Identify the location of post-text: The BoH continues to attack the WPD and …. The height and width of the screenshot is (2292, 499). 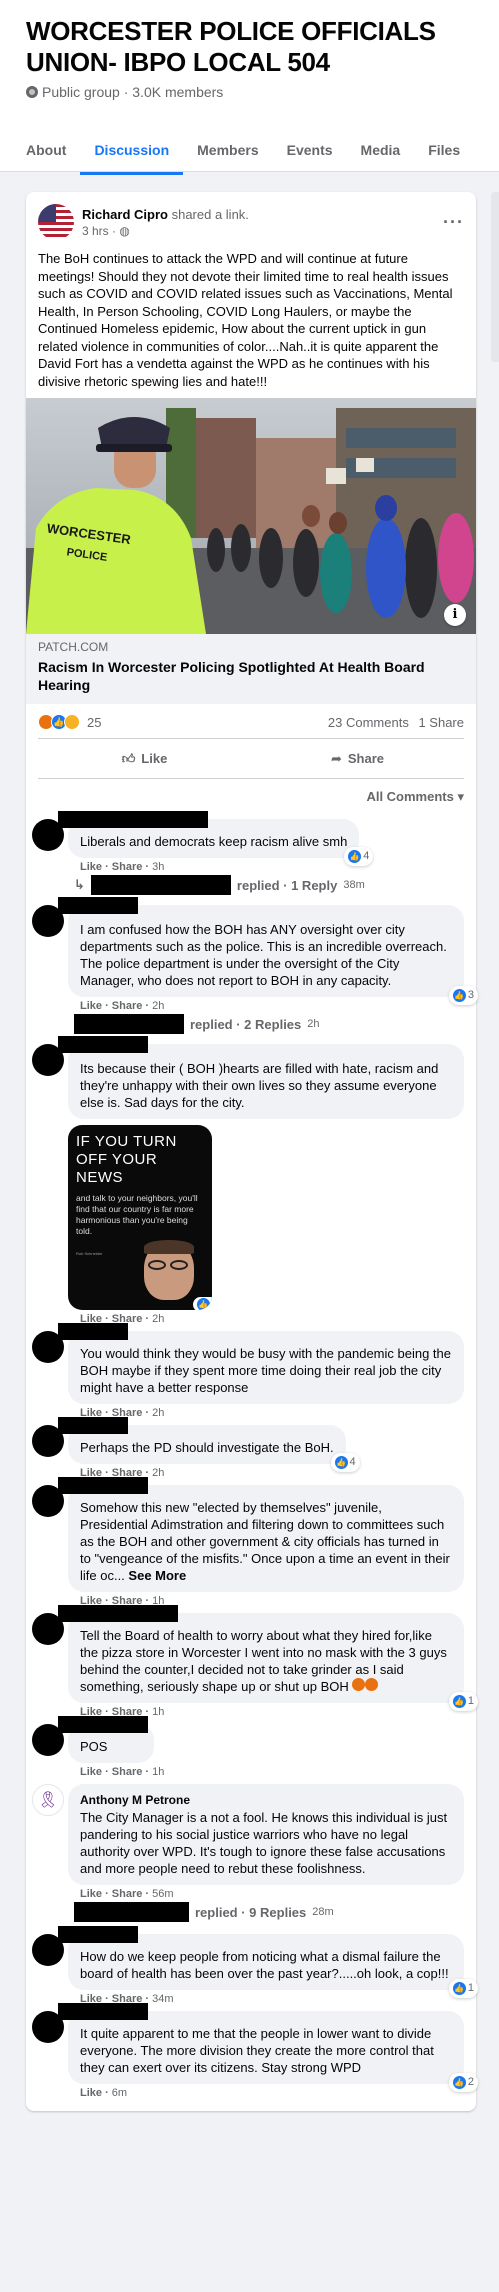
(245, 320).